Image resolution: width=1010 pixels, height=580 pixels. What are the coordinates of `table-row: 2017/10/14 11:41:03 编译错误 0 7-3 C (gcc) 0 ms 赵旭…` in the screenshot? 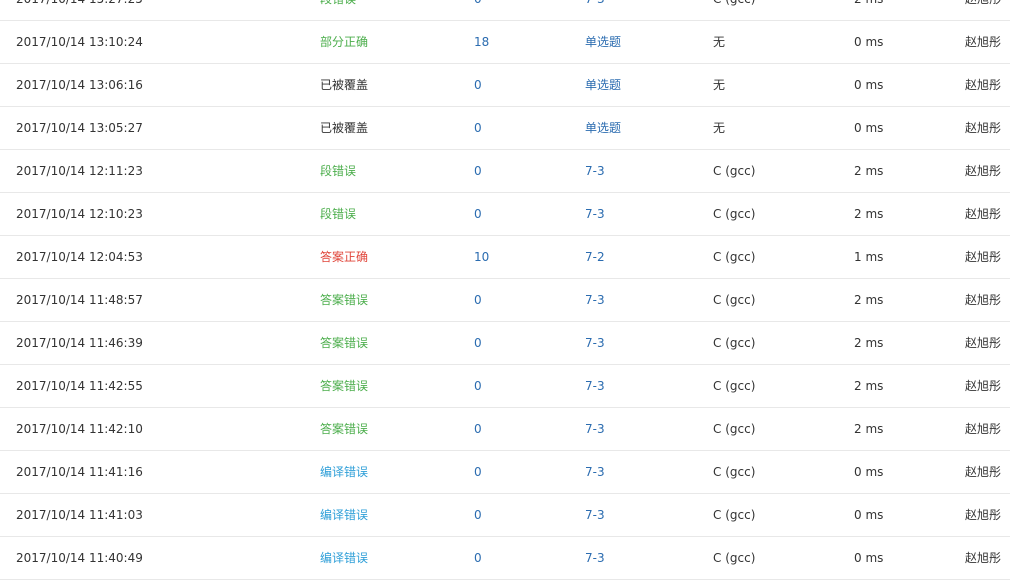 It's located at (505, 515).